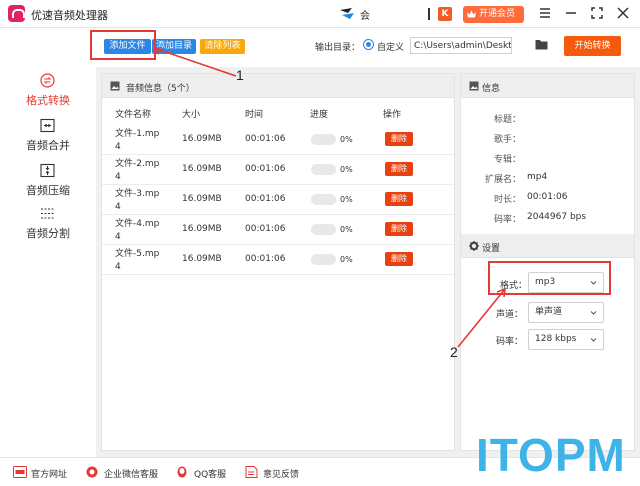 Image resolution: width=640 pixels, height=486 pixels. I want to click on vip-label: 开通会员, so click(497, 14).